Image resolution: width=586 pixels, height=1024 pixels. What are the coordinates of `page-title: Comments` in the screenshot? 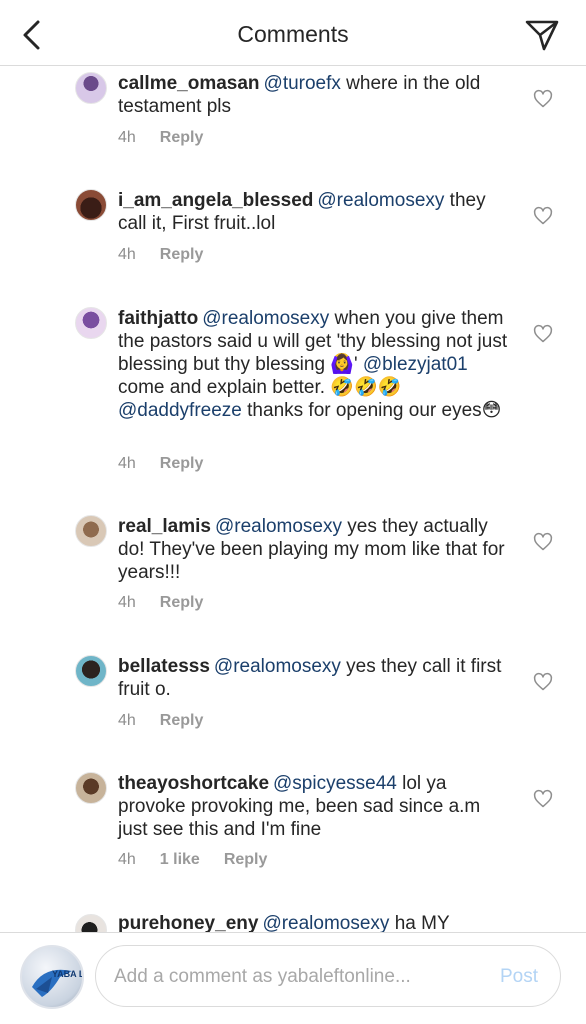 It's located at (293, 34).